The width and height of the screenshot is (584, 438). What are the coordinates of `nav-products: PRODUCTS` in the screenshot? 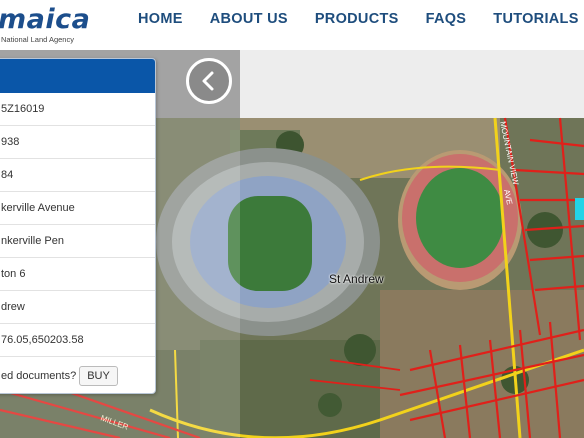 It's located at (357, 19).